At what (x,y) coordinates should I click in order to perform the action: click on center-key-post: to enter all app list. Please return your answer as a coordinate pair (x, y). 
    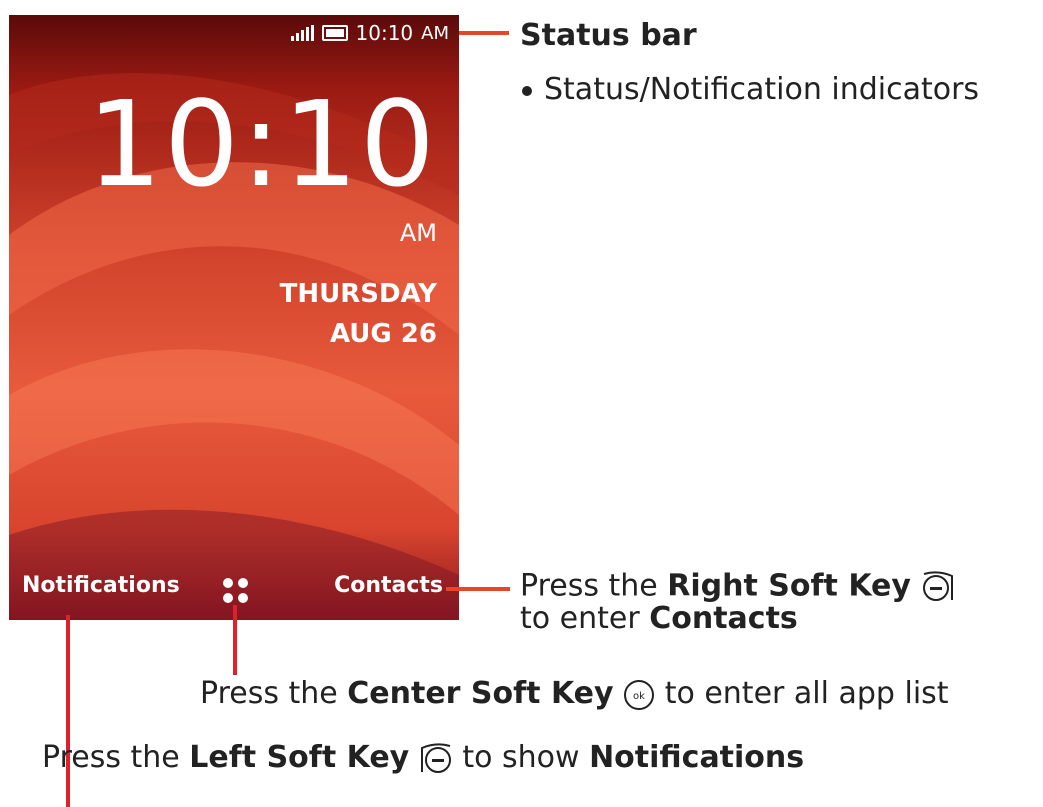
    Looking at the image, I should click on (806, 693).